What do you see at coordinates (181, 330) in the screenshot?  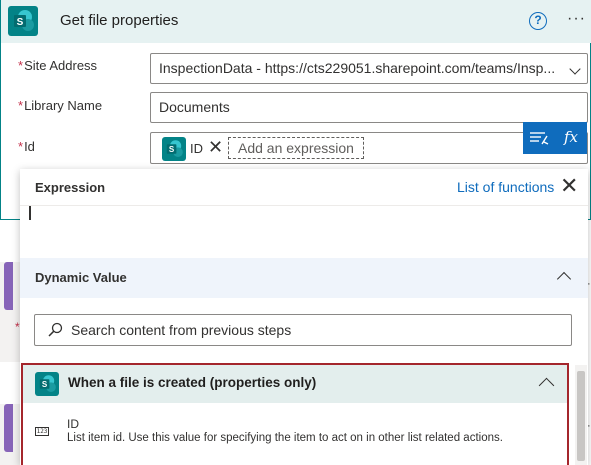 I see `search-placeholder: Search content from previous steps` at bounding box center [181, 330].